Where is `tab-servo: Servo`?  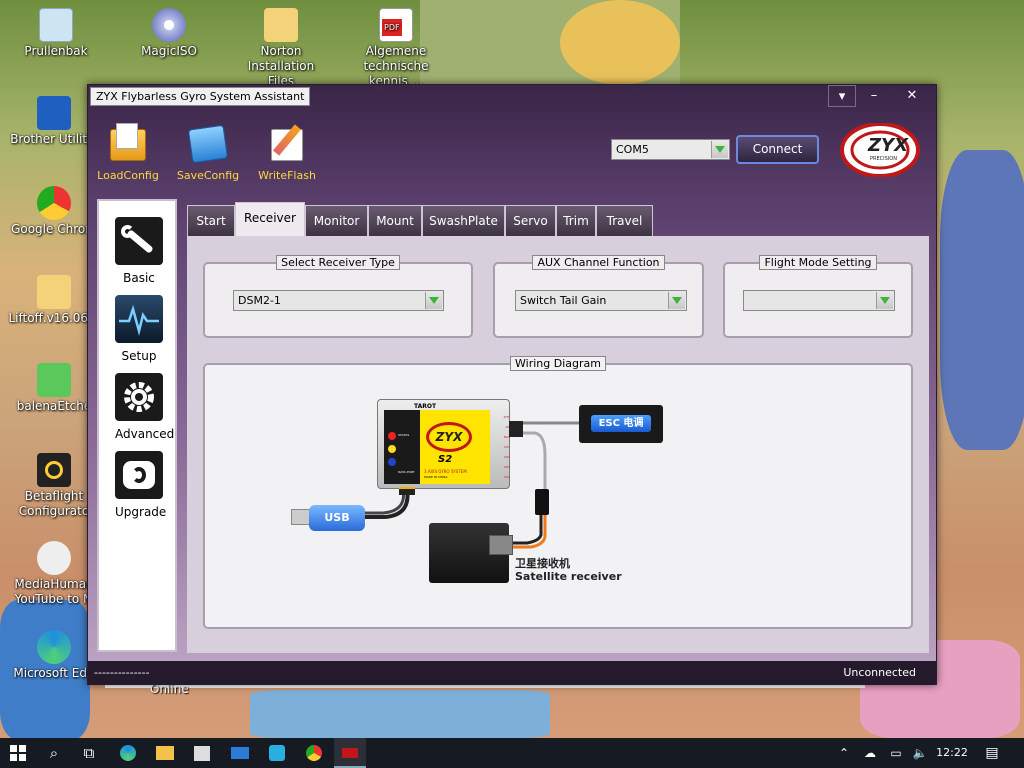 tab-servo: Servo is located at coordinates (530, 221).